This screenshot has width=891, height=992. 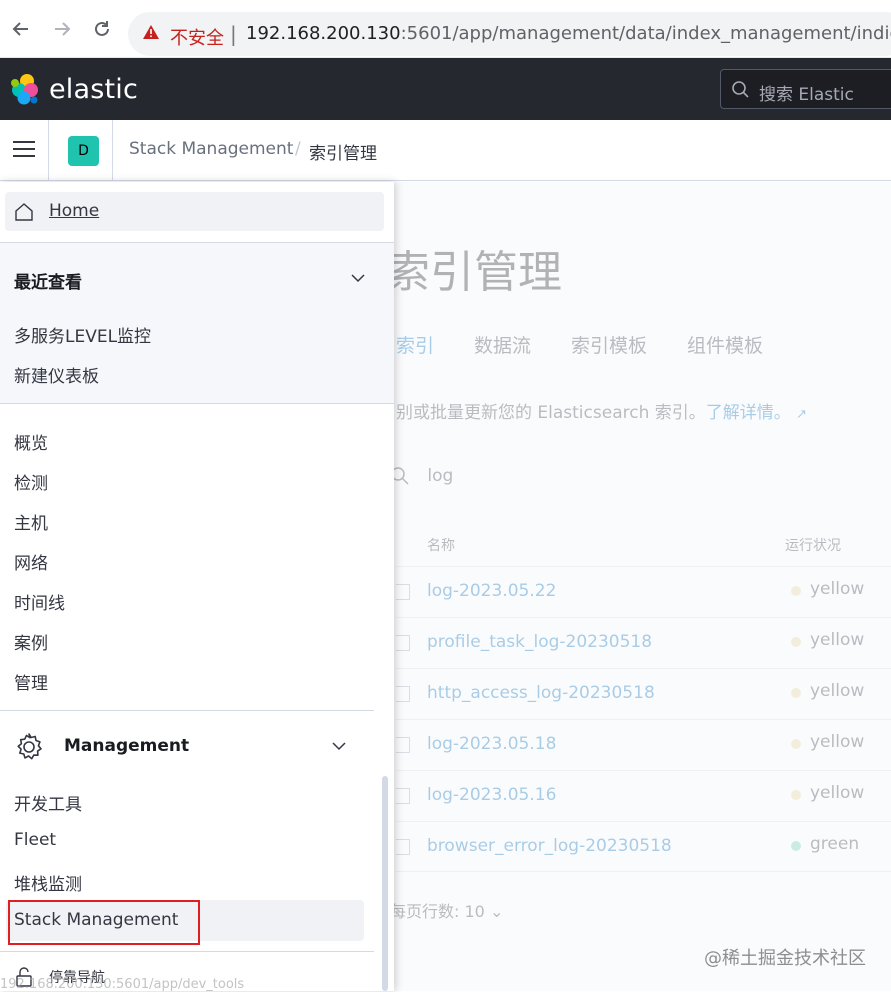 I want to click on table-row: http_access_log-20230518 yellow, so click(x=643, y=693).